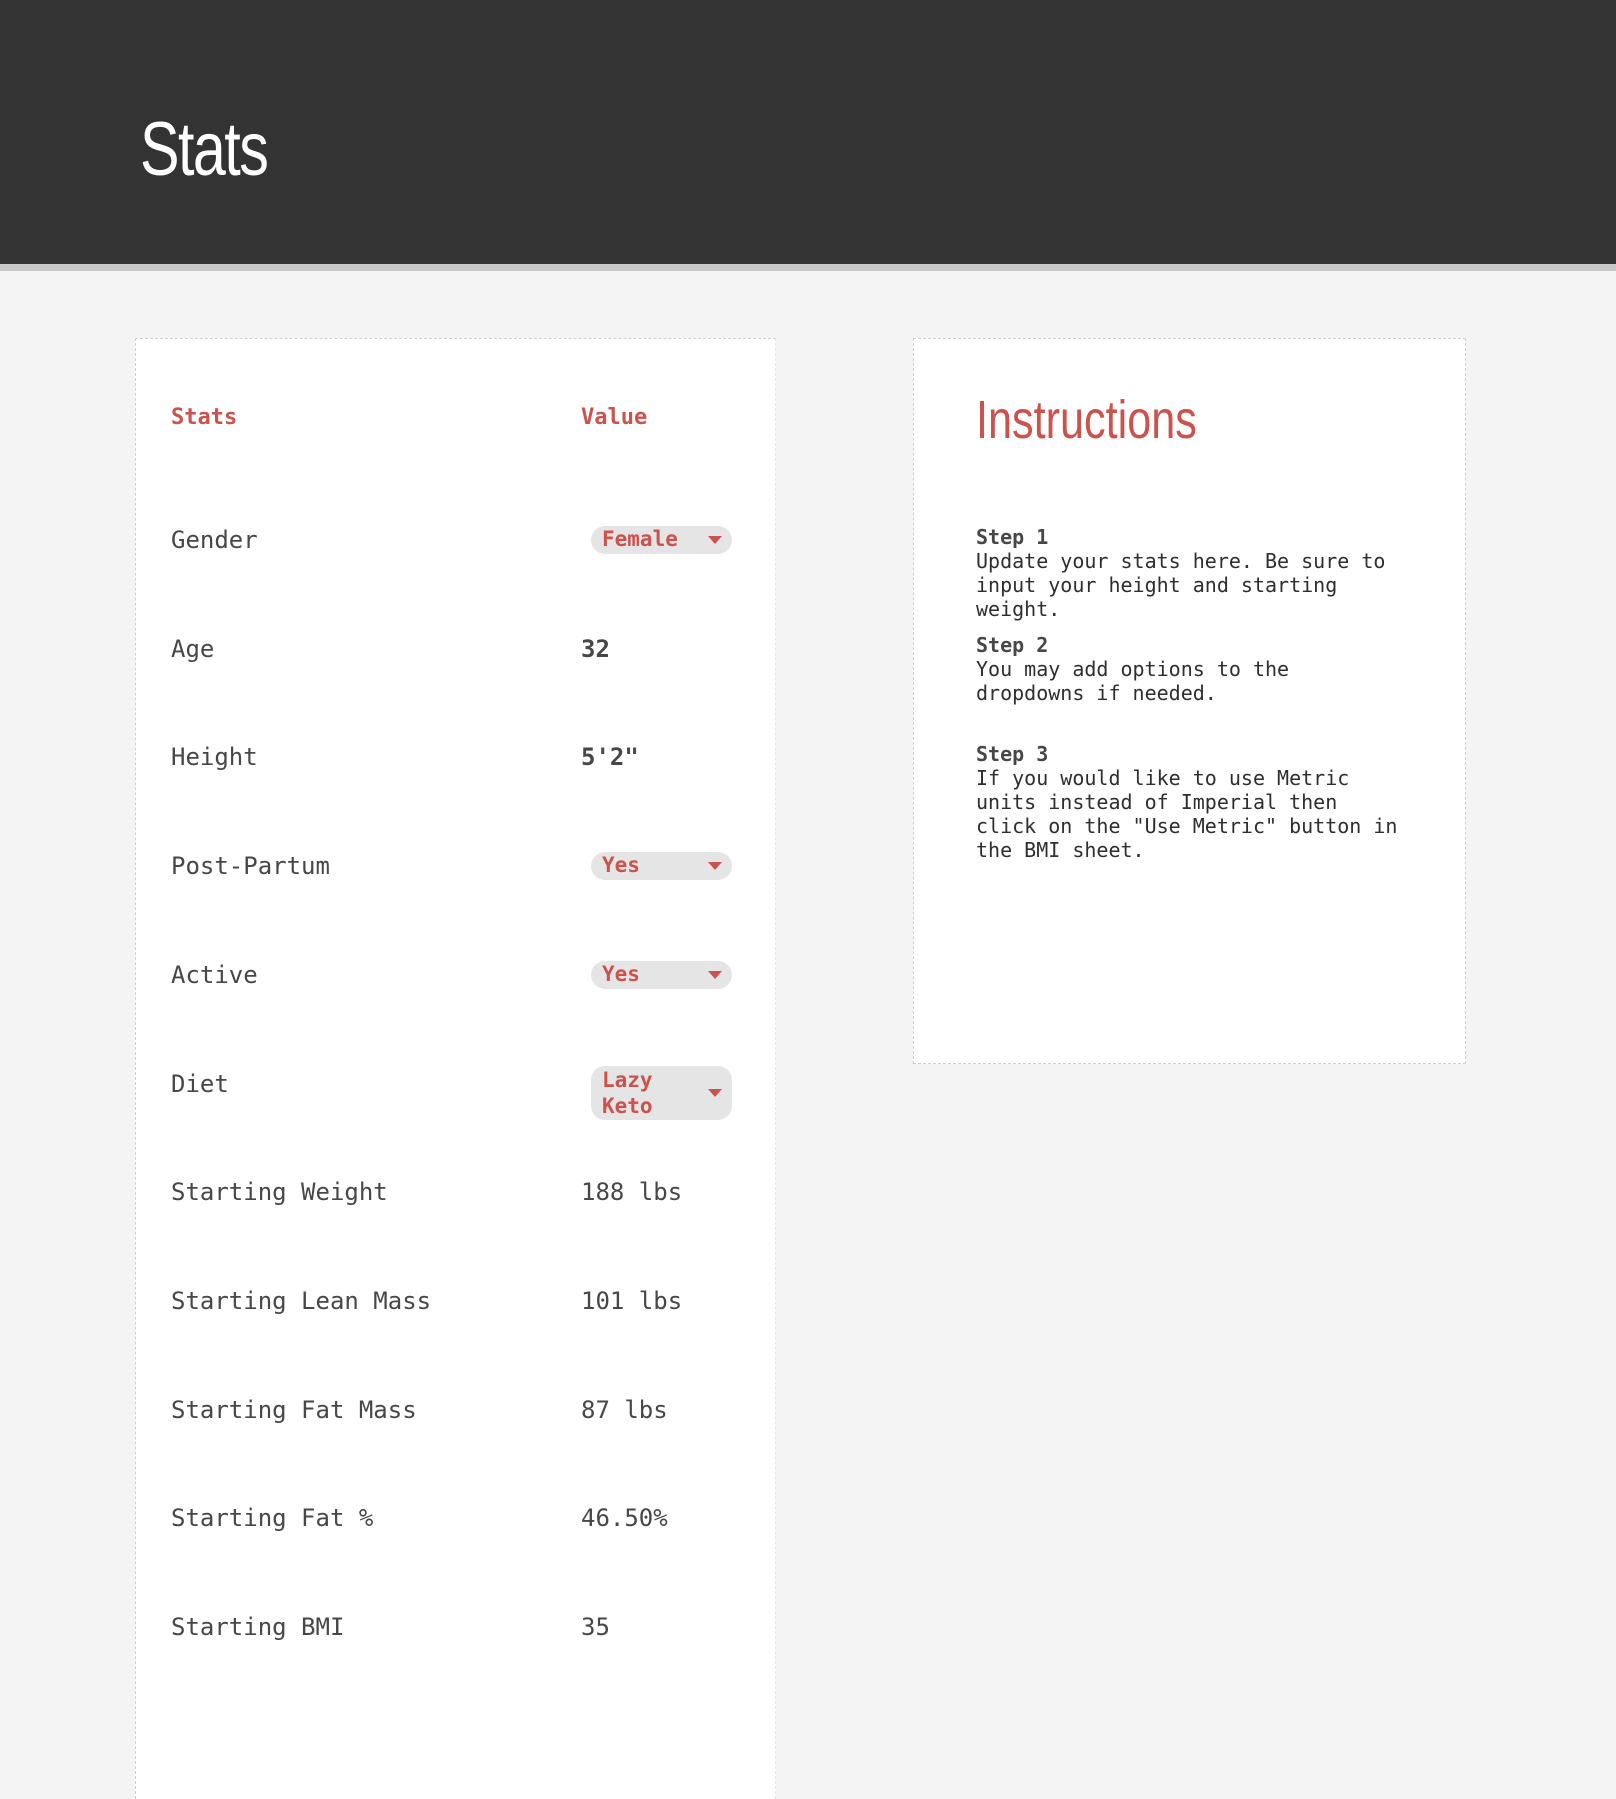 The image size is (1616, 1799). What do you see at coordinates (1012, 754) in the screenshot?
I see `step-title: Step 3` at bounding box center [1012, 754].